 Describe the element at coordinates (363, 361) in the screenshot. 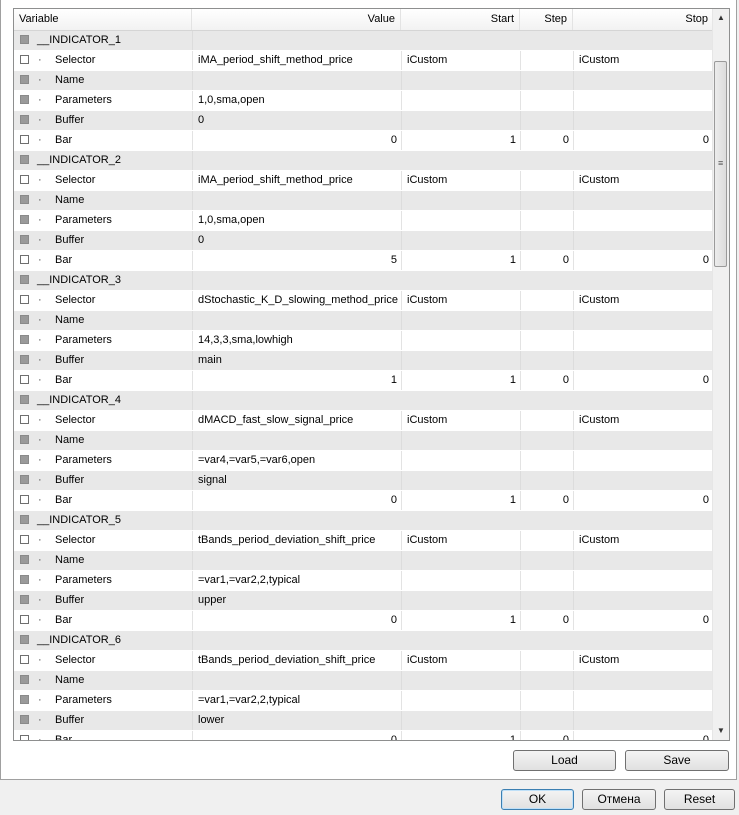

I see `parameter-row: · Buffer main` at that location.